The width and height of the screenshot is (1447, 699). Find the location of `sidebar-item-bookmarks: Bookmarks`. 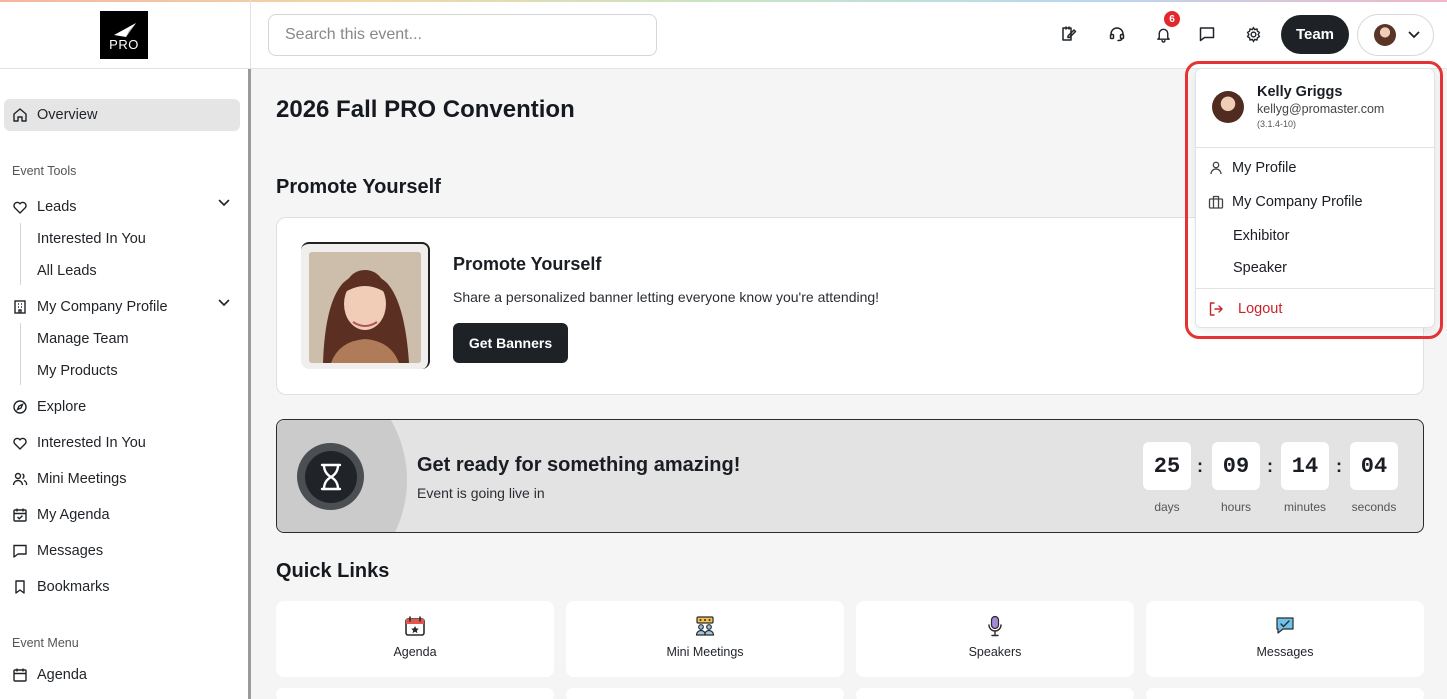

sidebar-item-bookmarks: Bookmarks is located at coordinates (122, 587).